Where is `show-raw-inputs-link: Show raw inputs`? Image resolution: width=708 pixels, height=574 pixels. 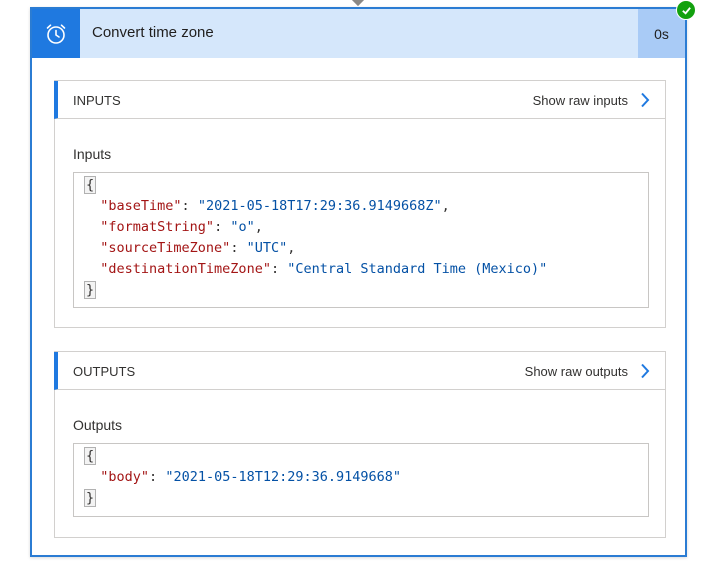
show-raw-inputs-link: Show raw inputs is located at coordinates (591, 100).